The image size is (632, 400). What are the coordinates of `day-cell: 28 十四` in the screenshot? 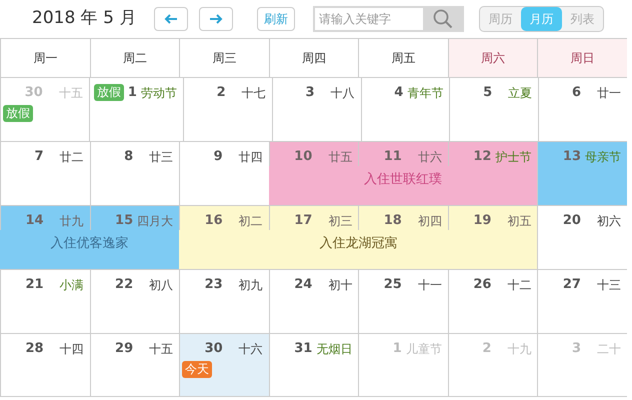 It's located at (45, 365).